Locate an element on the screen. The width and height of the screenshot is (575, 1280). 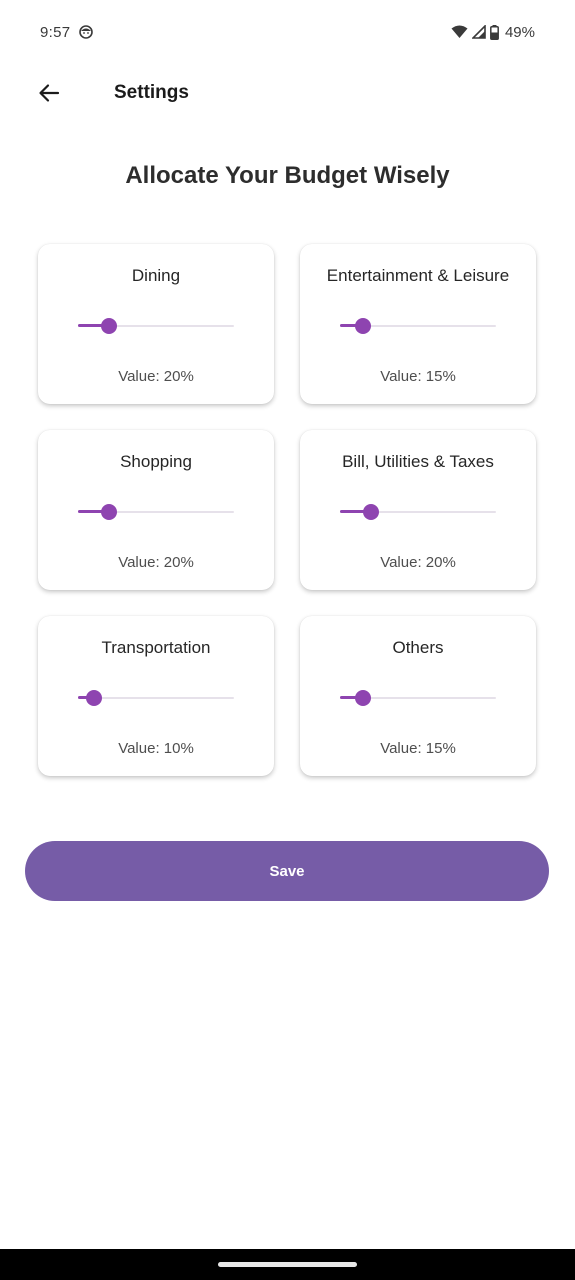
entertainment-slider is located at coordinates (418, 326).